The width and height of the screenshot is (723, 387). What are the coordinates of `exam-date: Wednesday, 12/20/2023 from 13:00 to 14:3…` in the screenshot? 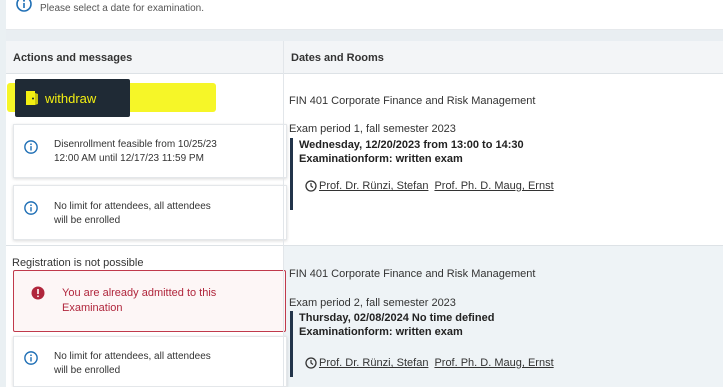 It's located at (411, 145).